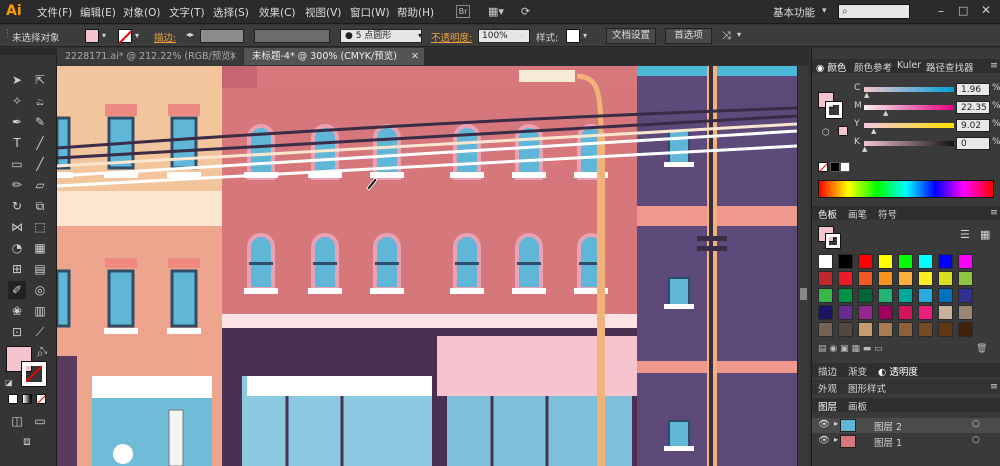  I want to click on tab-color: ◉ 颜色, so click(831, 67).